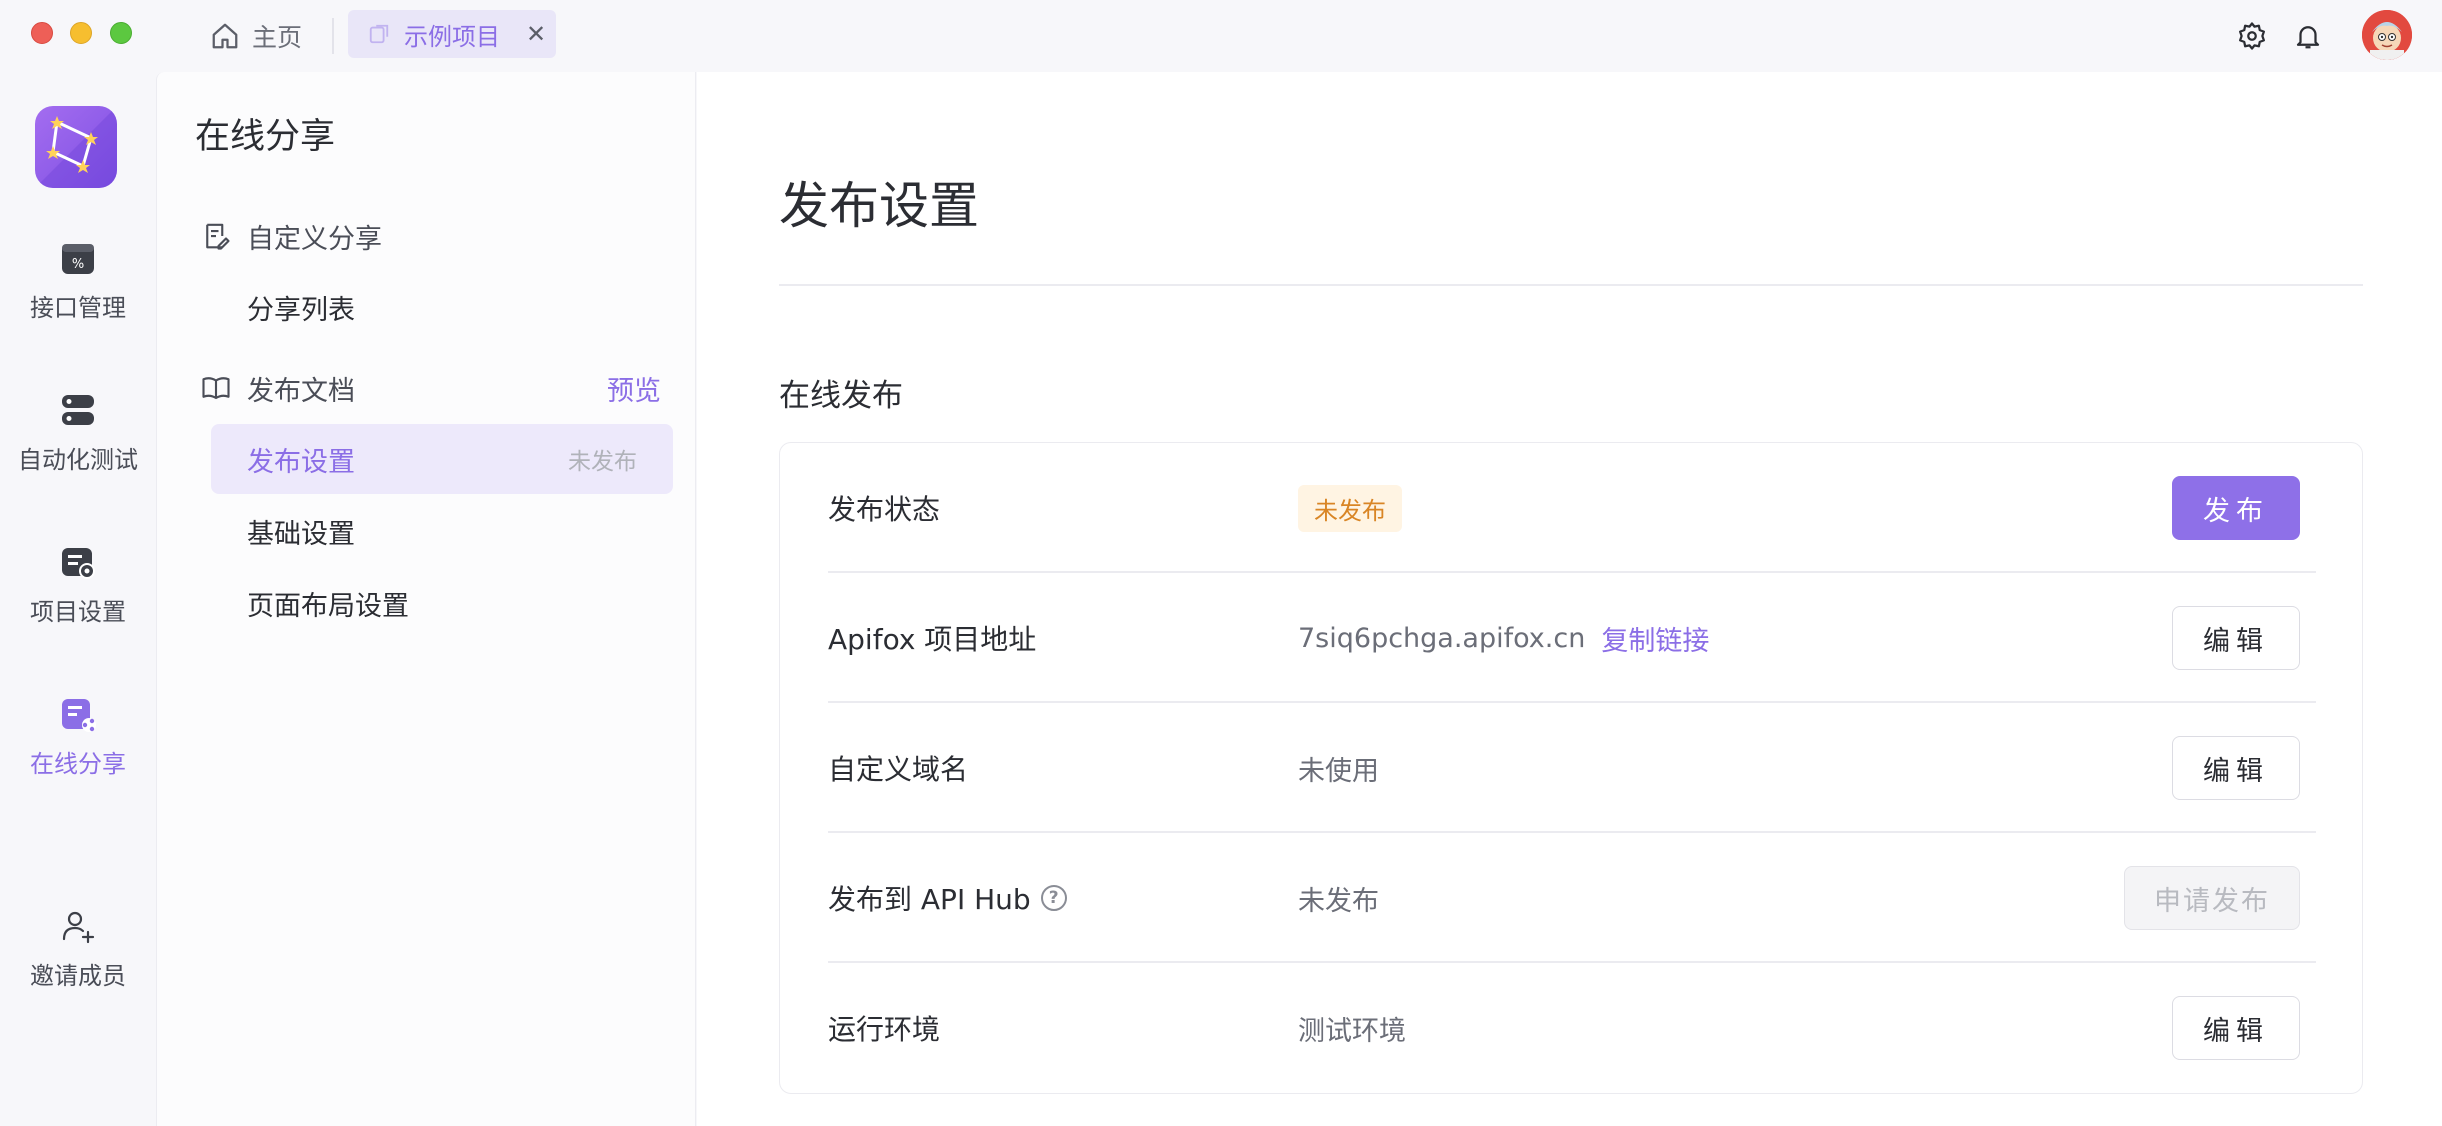  Describe the element at coordinates (1572, 898) in the screenshot. I see `row-api-hub: 发布到 API Hub ? 未发布 申请发布` at that location.